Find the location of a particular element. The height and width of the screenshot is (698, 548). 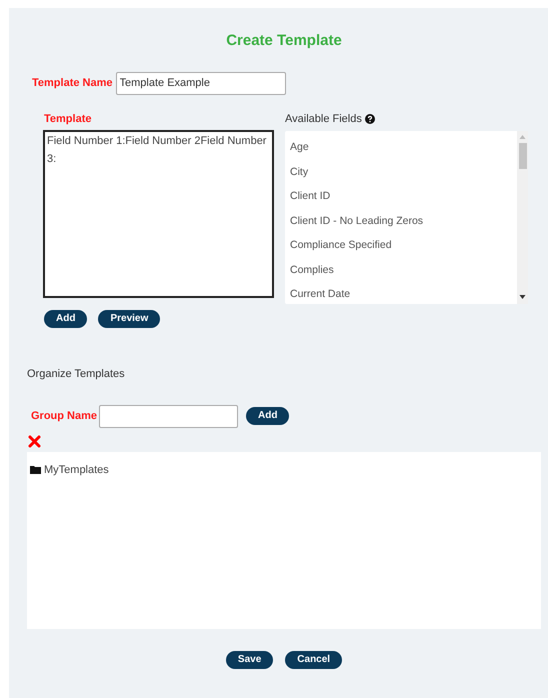

field-list-item: Client ID is located at coordinates (403, 196).